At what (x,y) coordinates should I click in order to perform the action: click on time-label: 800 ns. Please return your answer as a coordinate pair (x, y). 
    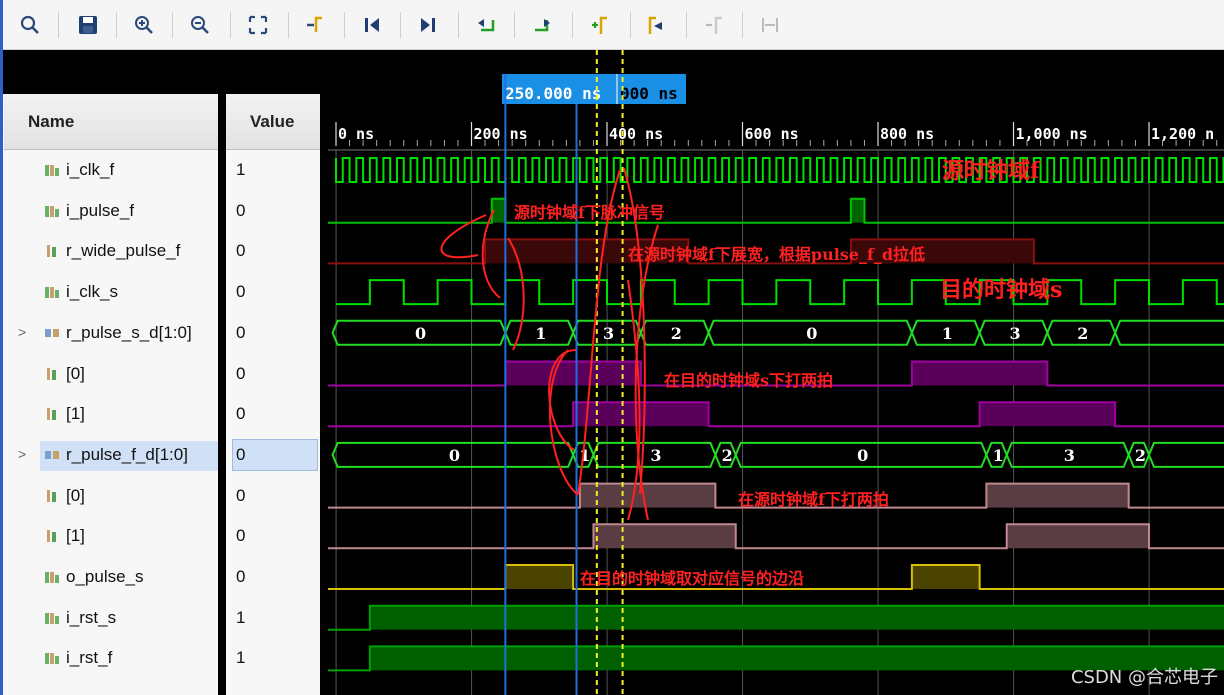
    Looking at the image, I should click on (907, 134).